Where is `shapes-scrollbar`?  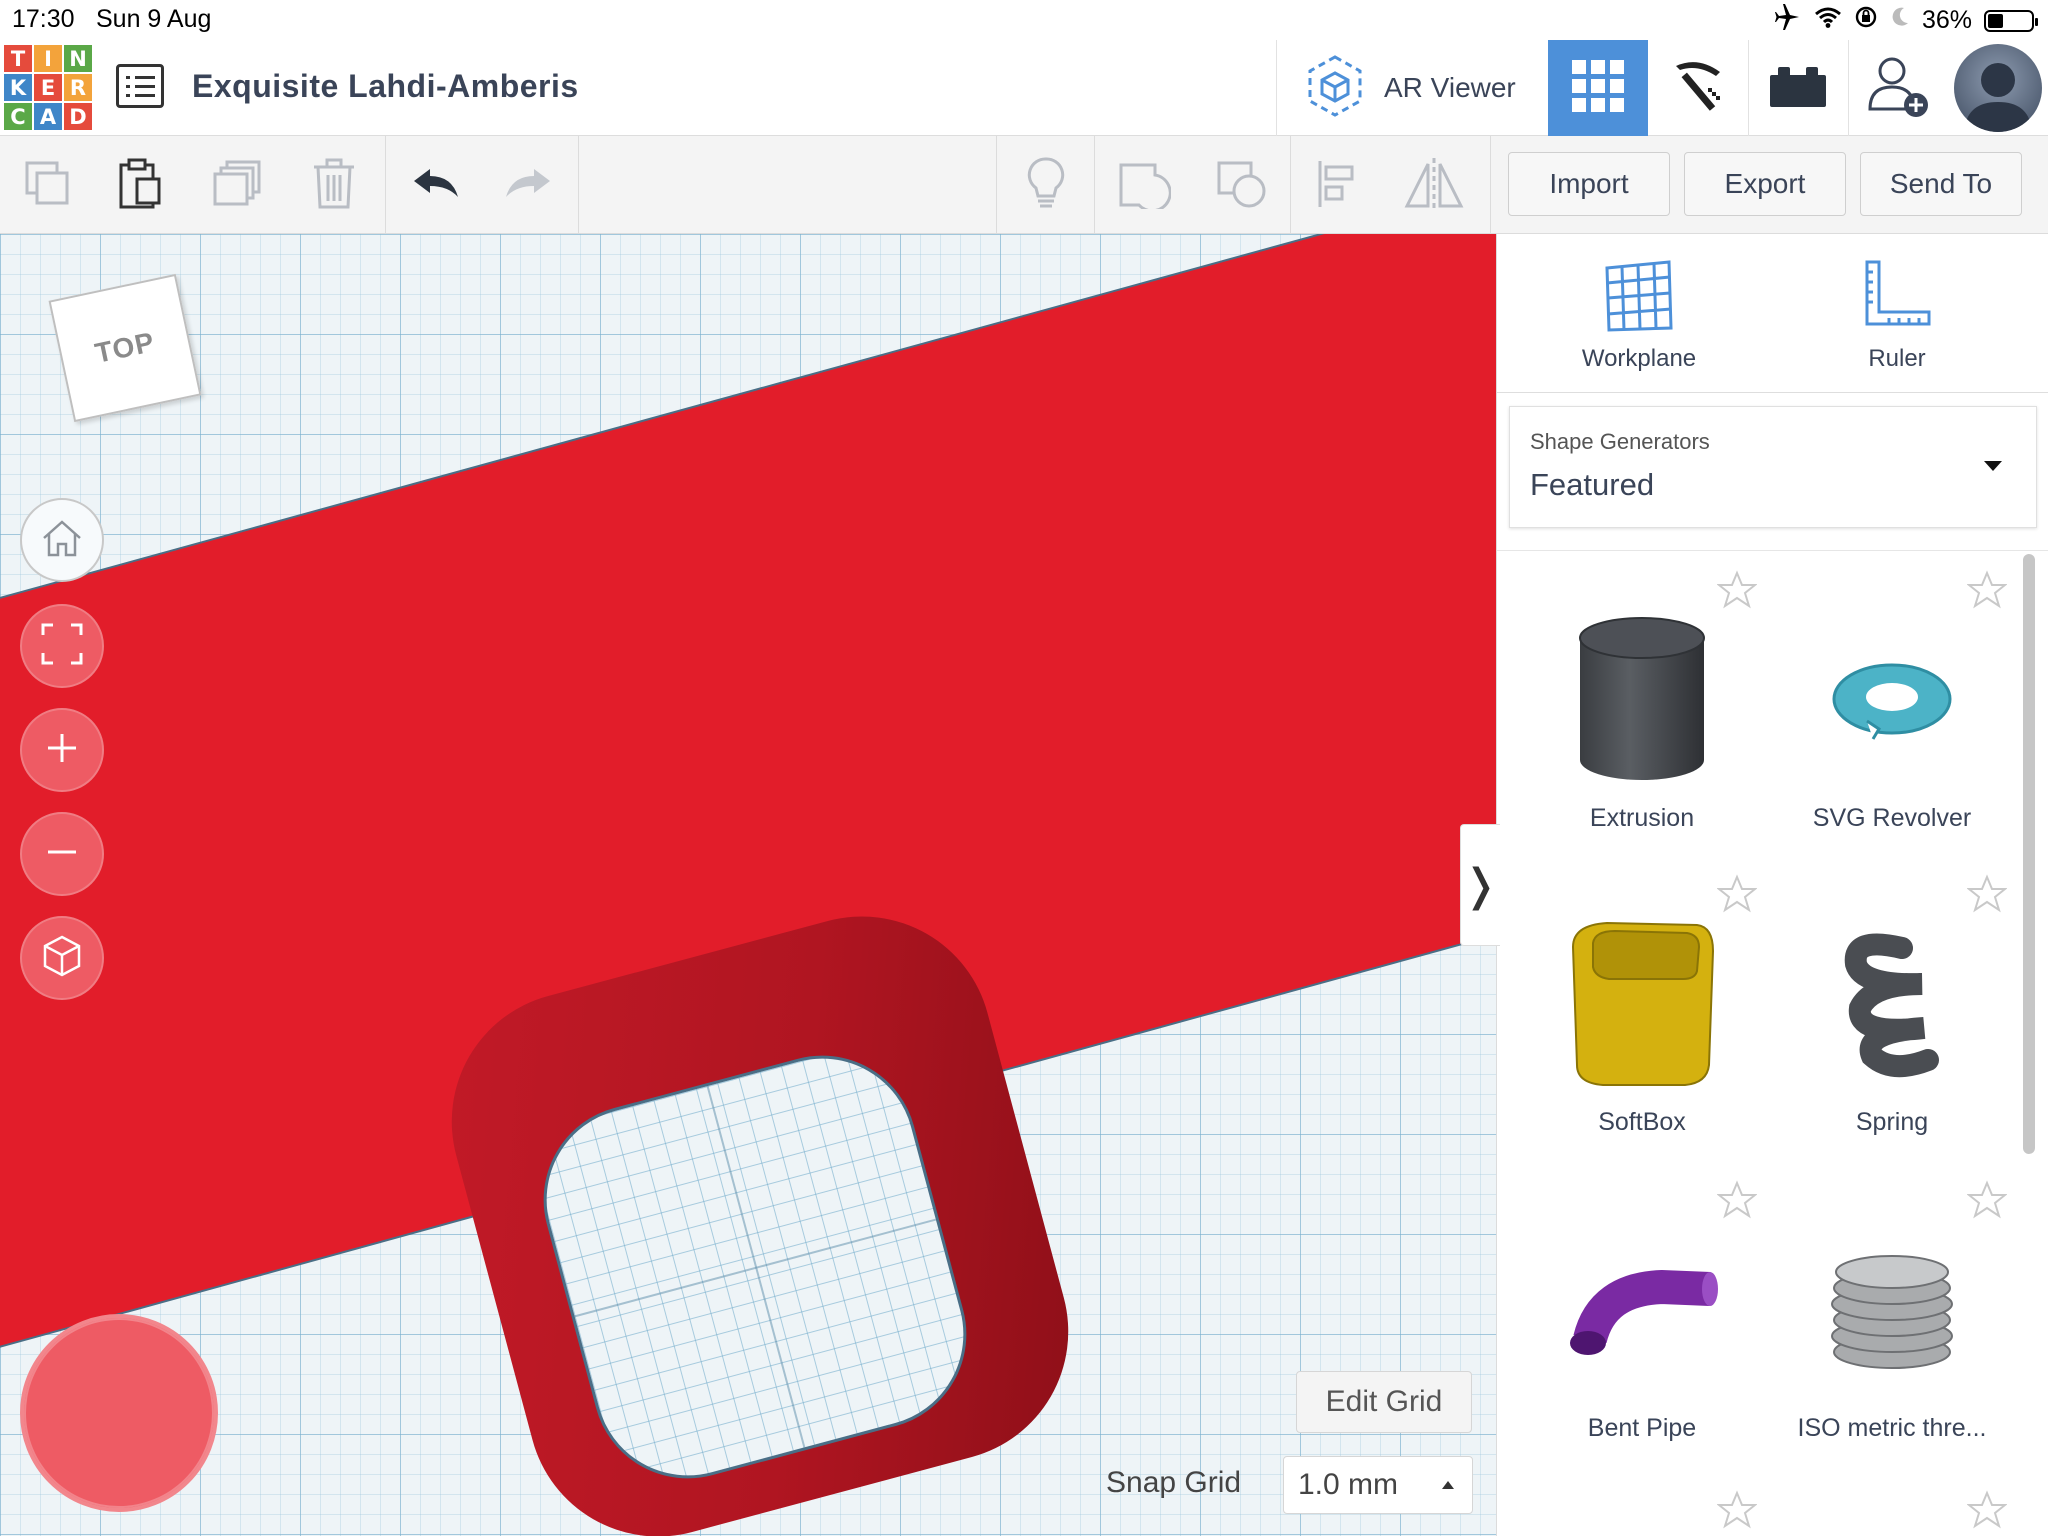 shapes-scrollbar is located at coordinates (2029, 854).